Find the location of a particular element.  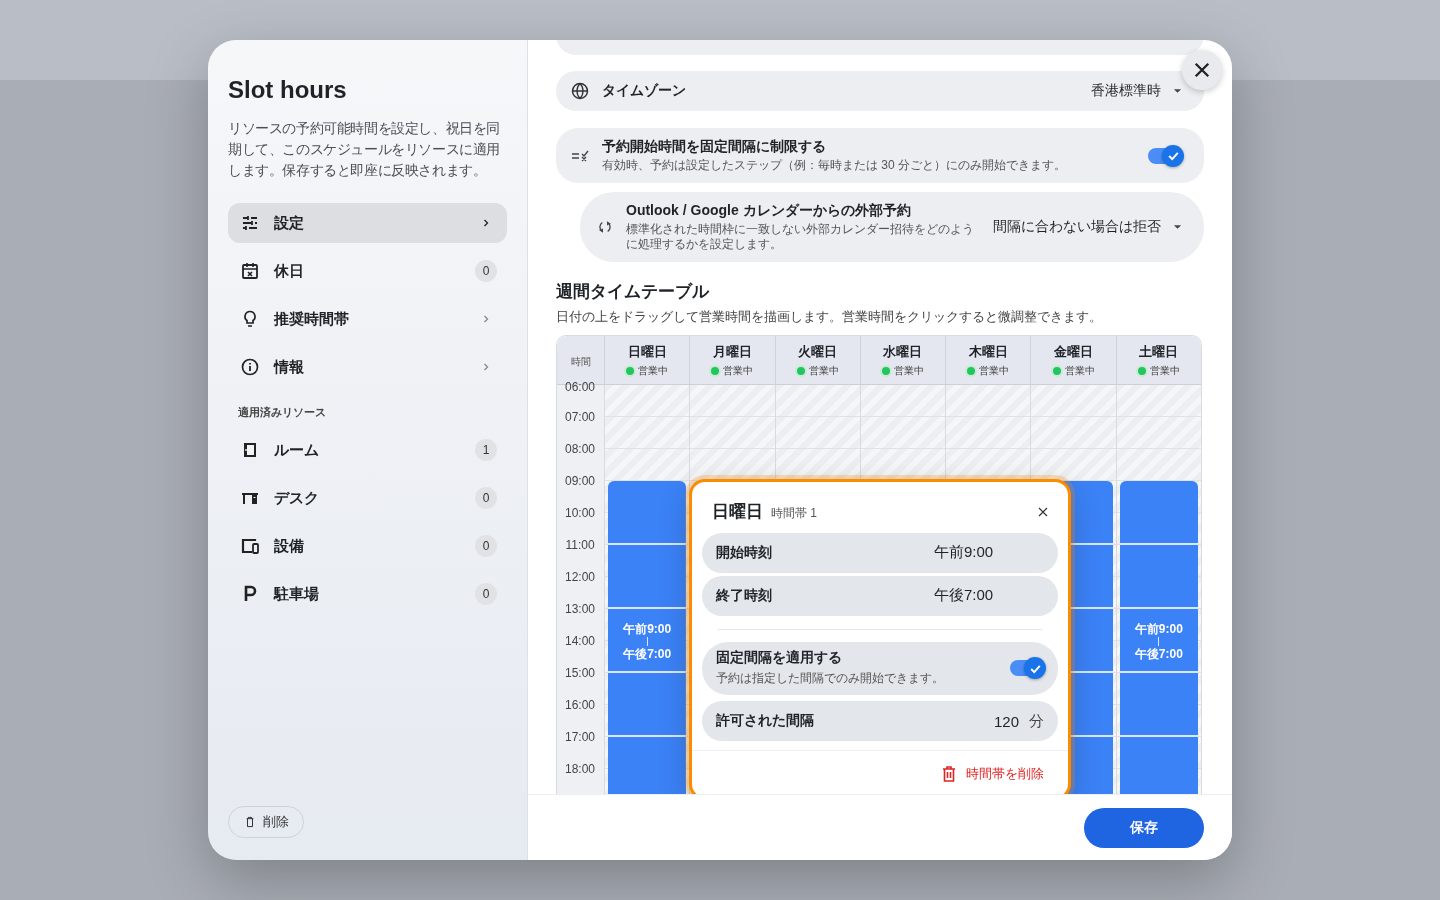

day-header: 水曜日 is located at coordinates (903, 351).